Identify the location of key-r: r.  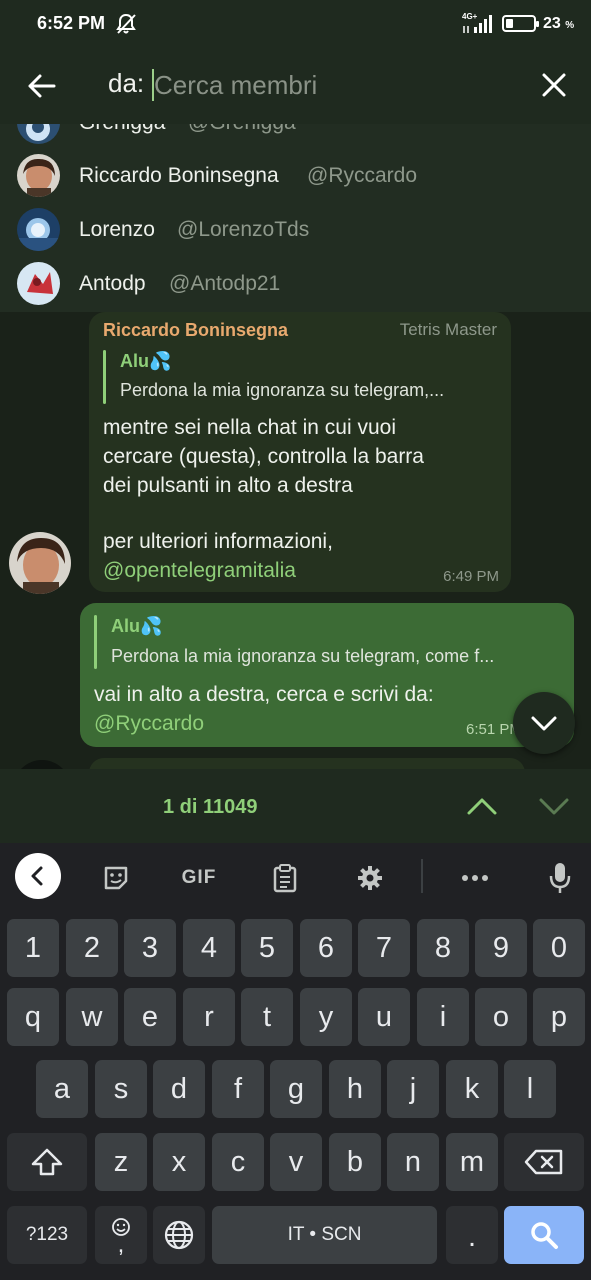
(209, 1017).